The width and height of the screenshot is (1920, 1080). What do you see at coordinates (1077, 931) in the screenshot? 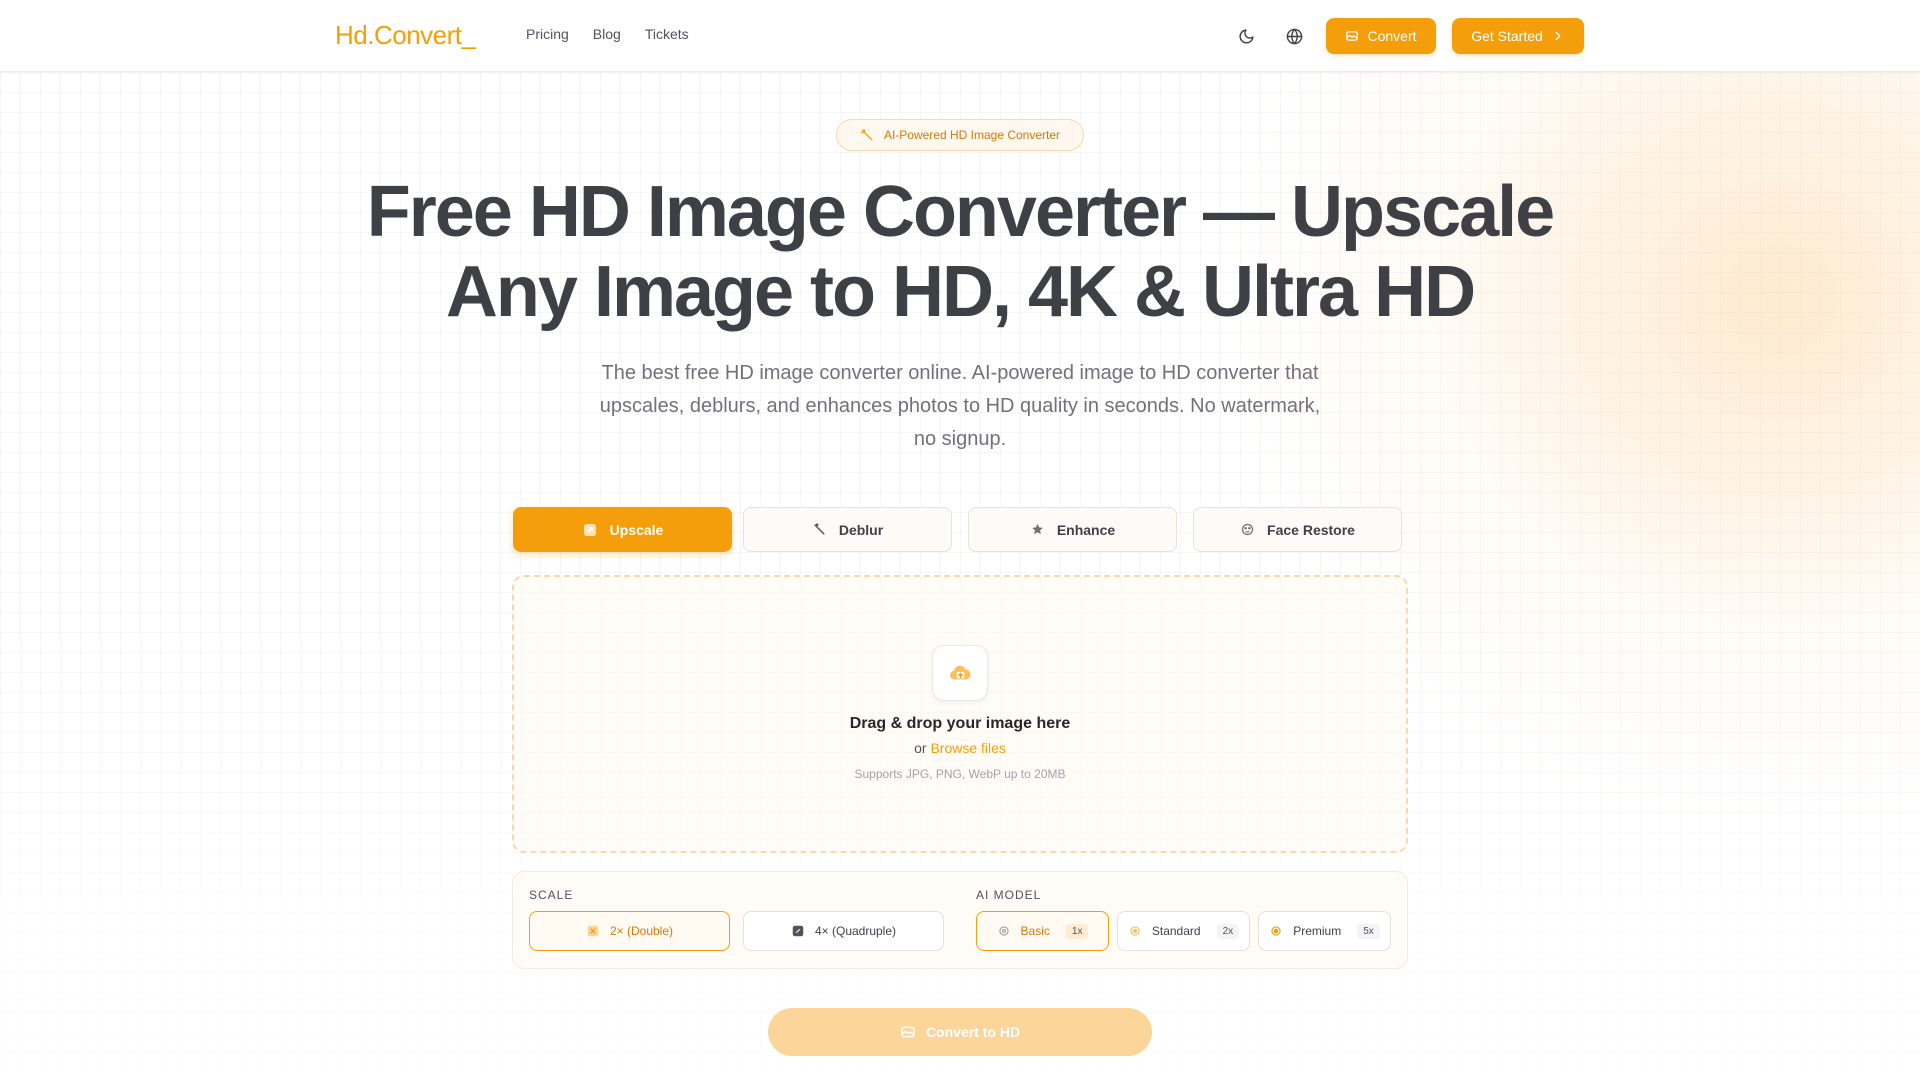
I see `model-option-basic-multiplier: 1x` at bounding box center [1077, 931].